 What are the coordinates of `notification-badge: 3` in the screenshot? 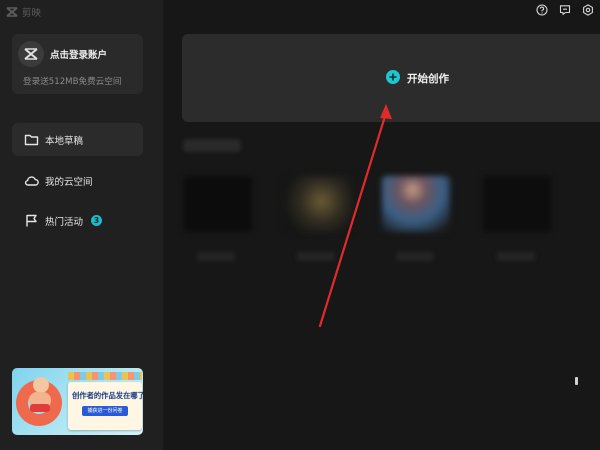 It's located at (96, 220).